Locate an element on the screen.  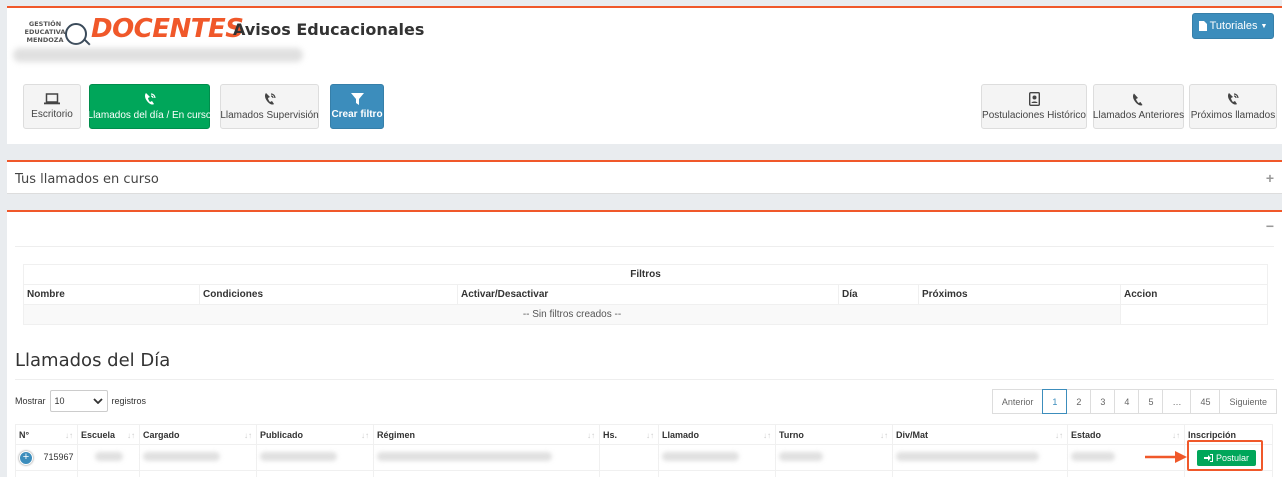
tutoriales-dropdown-button: Tutoriales ▼ is located at coordinates (1233, 26).